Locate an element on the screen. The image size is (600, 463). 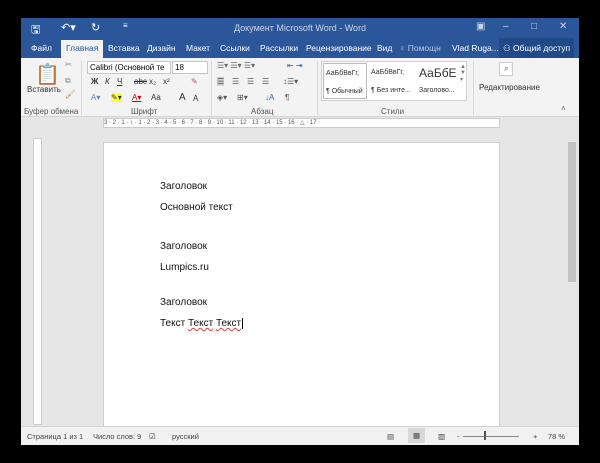
collapse-ribbon-icon: ˄ is located at coordinates (563, 108).